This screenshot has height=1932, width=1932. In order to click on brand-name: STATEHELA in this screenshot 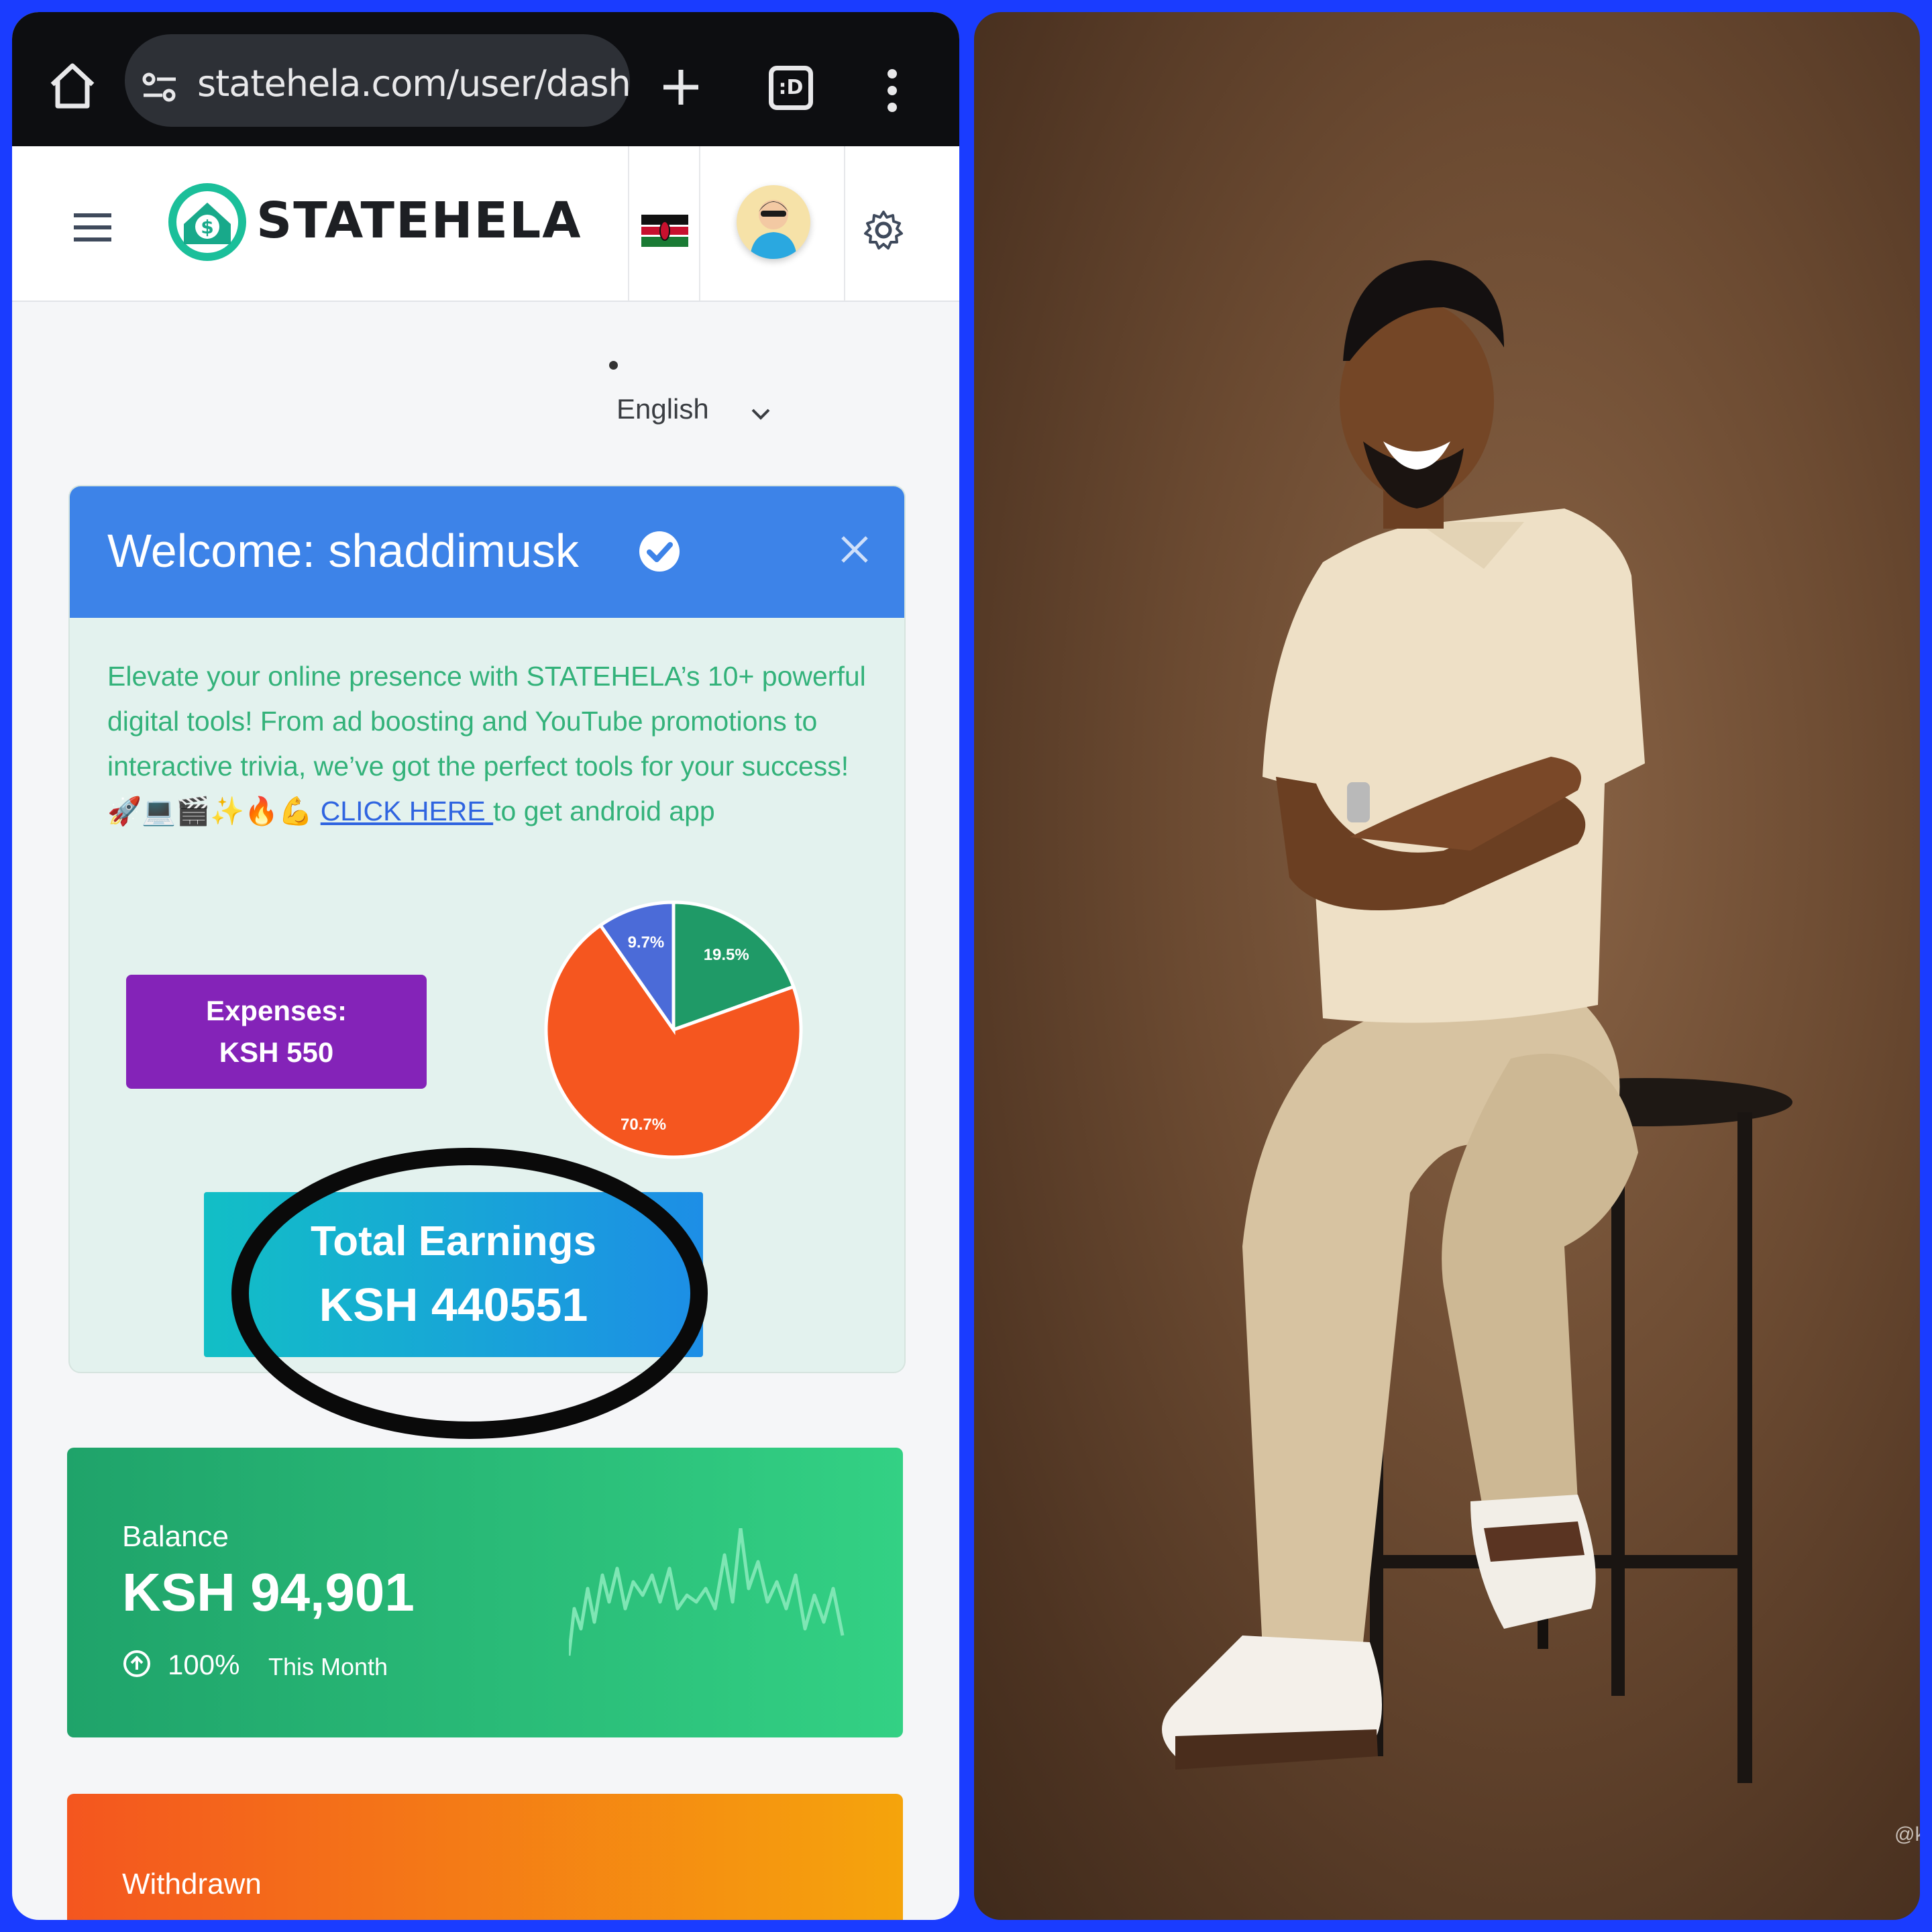, I will do `click(419, 221)`.